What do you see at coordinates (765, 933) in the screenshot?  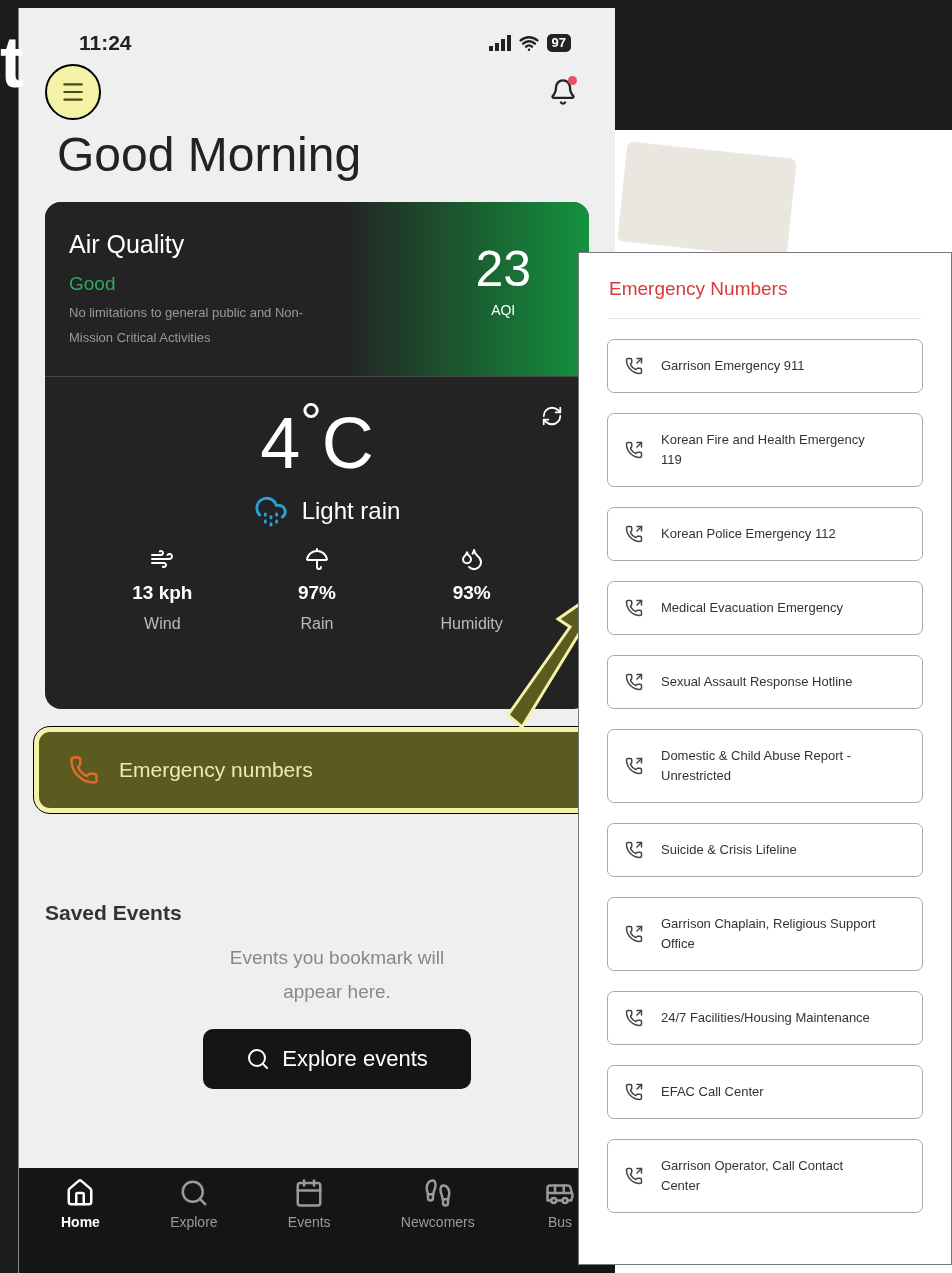 I see `emergency-number-item: Garrison Chaplain, Religious Support Office` at bounding box center [765, 933].